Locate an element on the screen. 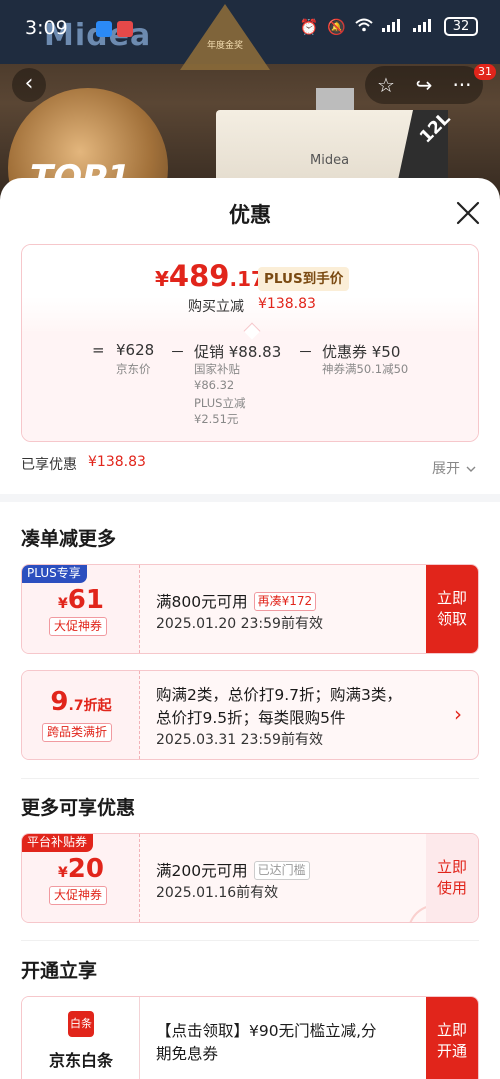 This screenshot has width=500, height=1079. status-bar: 3:09 ⏰ 🔕 32 is located at coordinates (250, 29).